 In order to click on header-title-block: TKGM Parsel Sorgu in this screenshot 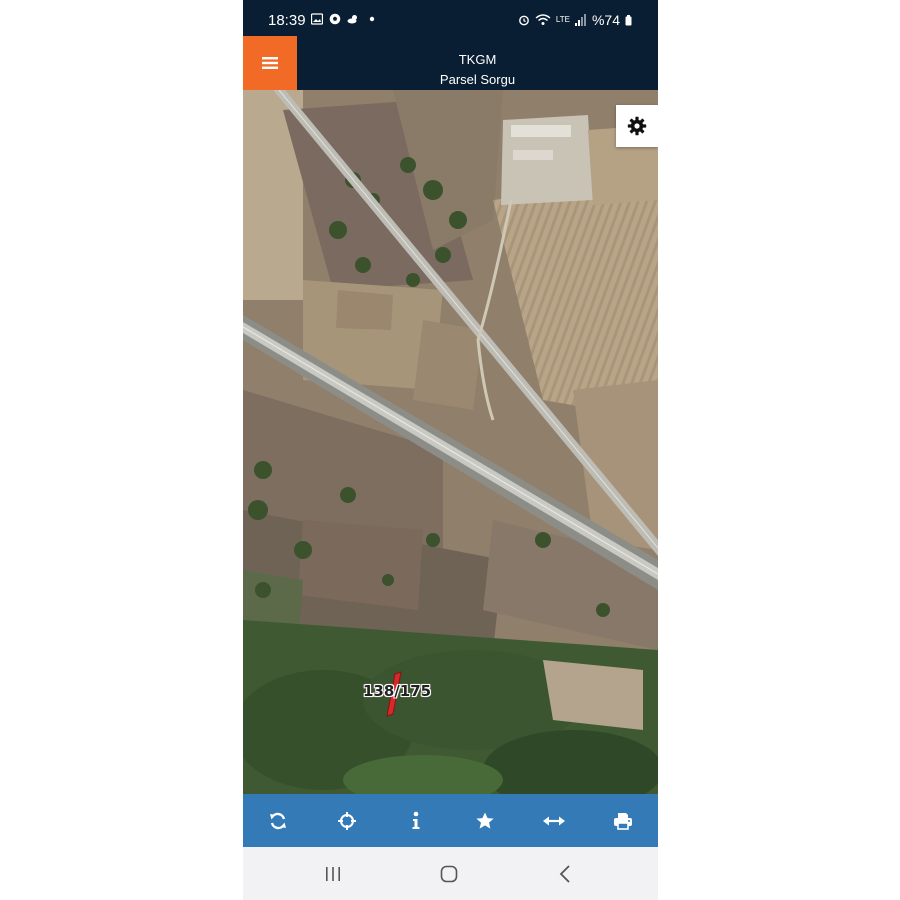, I will do `click(477, 70)`.